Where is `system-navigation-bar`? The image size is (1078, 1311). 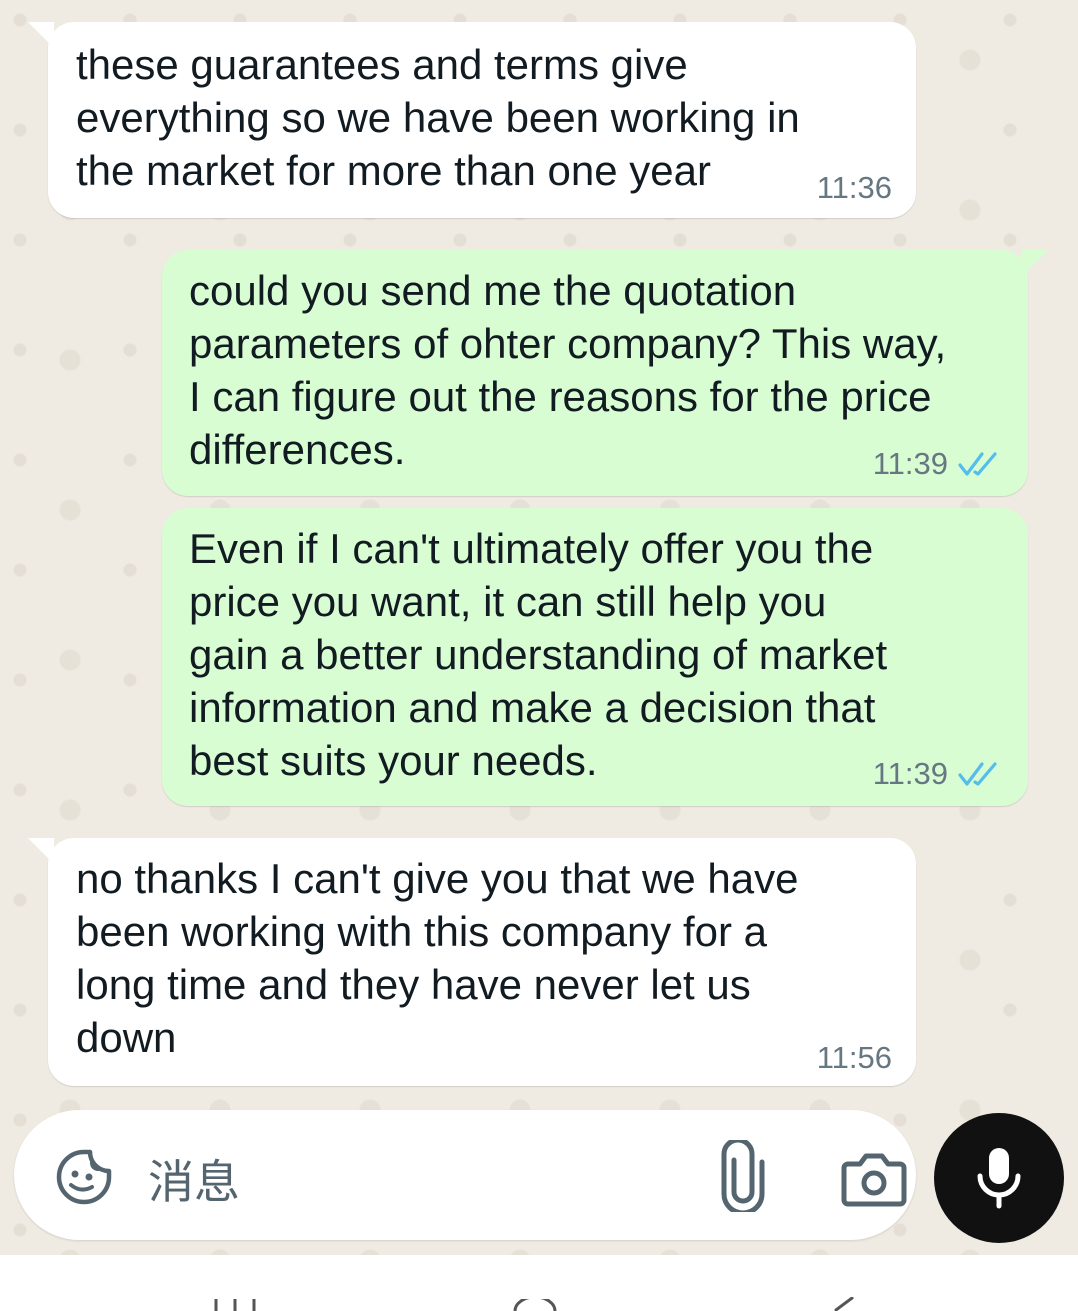
system-navigation-bar is located at coordinates (539, 1283).